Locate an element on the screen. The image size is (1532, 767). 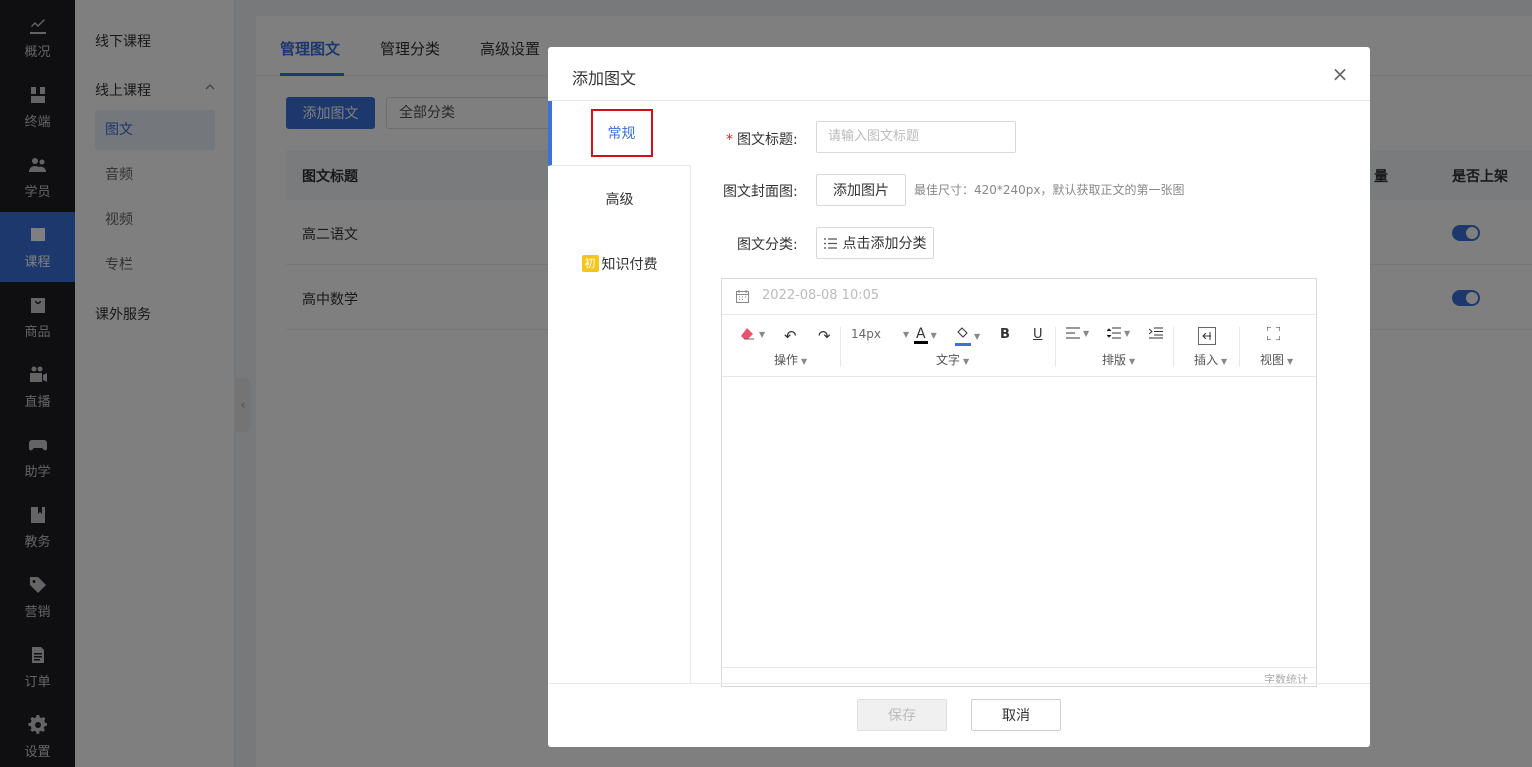
group-operation: 操作 ▼ is located at coordinates (790, 359).